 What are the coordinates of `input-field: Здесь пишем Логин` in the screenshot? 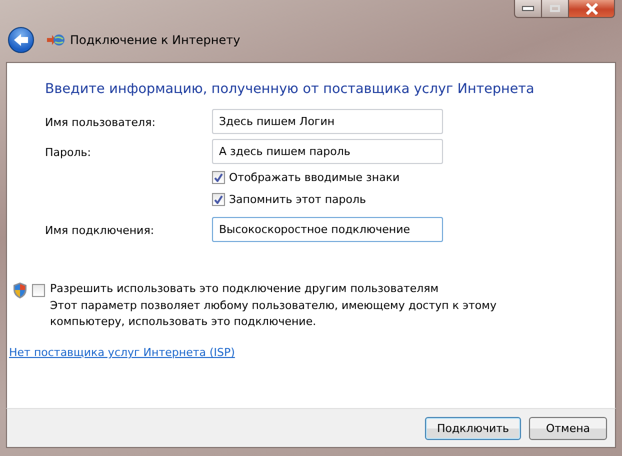 It's located at (327, 121).